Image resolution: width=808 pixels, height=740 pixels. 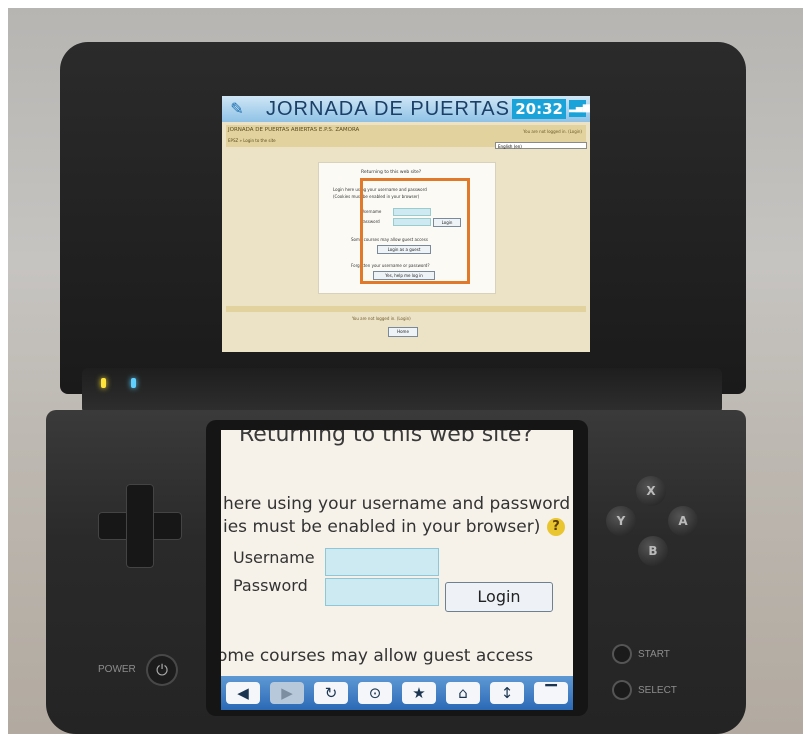 What do you see at coordinates (541, 145) in the screenshot?
I see `language-select: English (en)` at bounding box center [541, 145].